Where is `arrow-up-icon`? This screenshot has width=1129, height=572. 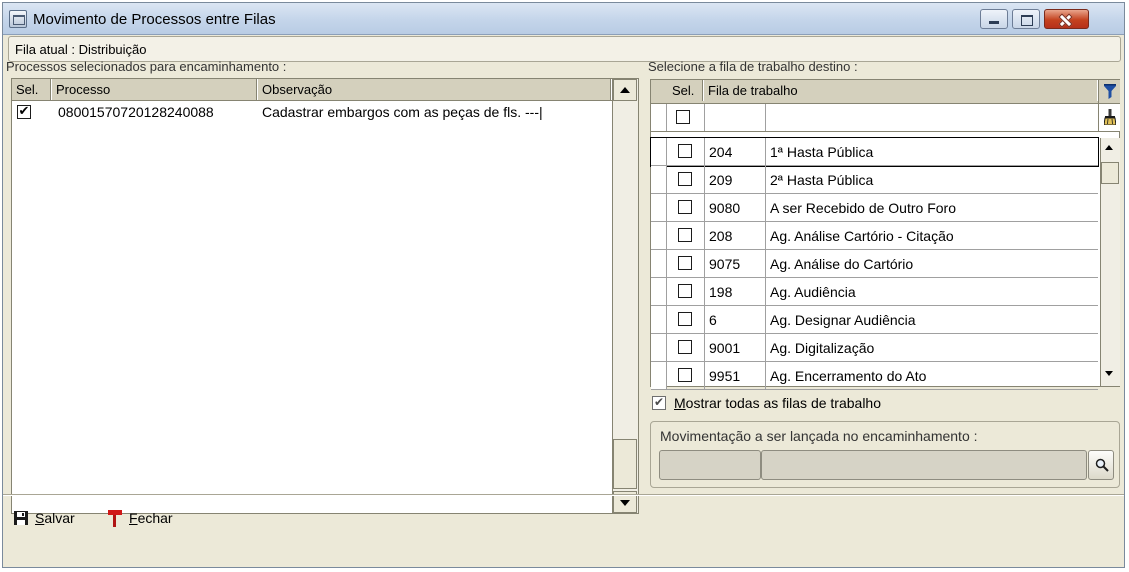
arrow-up-icon is located at coordinates (625, 90).